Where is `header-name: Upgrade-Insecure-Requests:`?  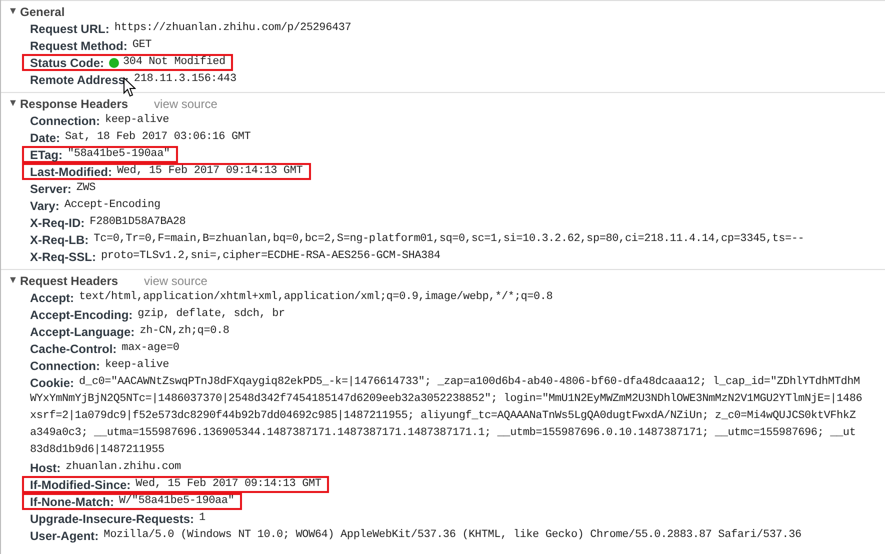
header-name: Upgrade-Insecure-Requests: is located at coordinates (112, 519).